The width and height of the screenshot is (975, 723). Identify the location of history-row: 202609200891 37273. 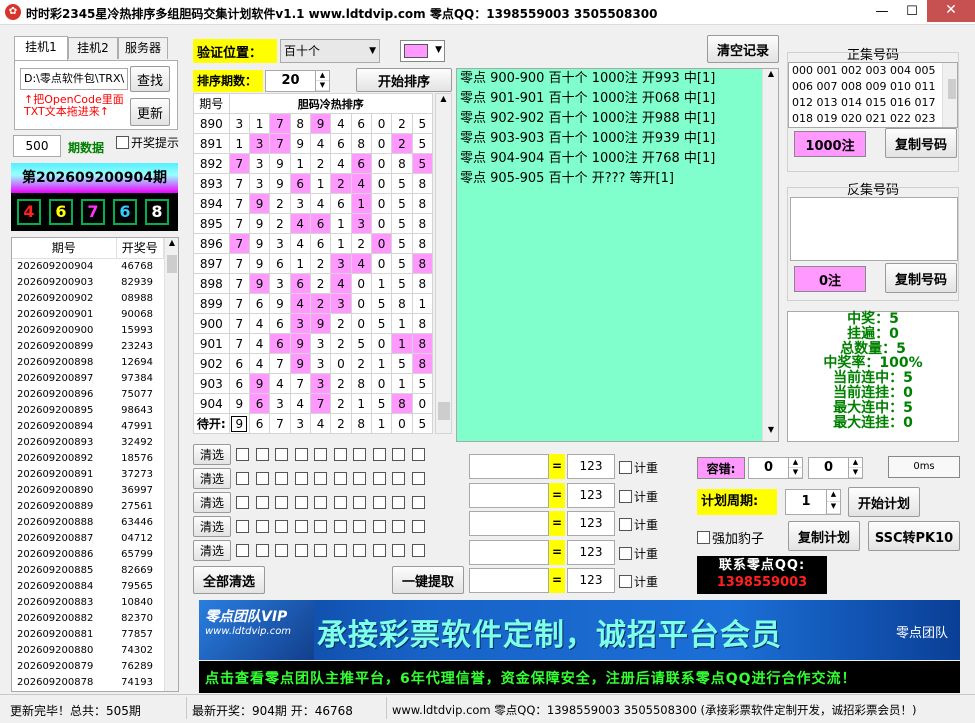
(88, 474).